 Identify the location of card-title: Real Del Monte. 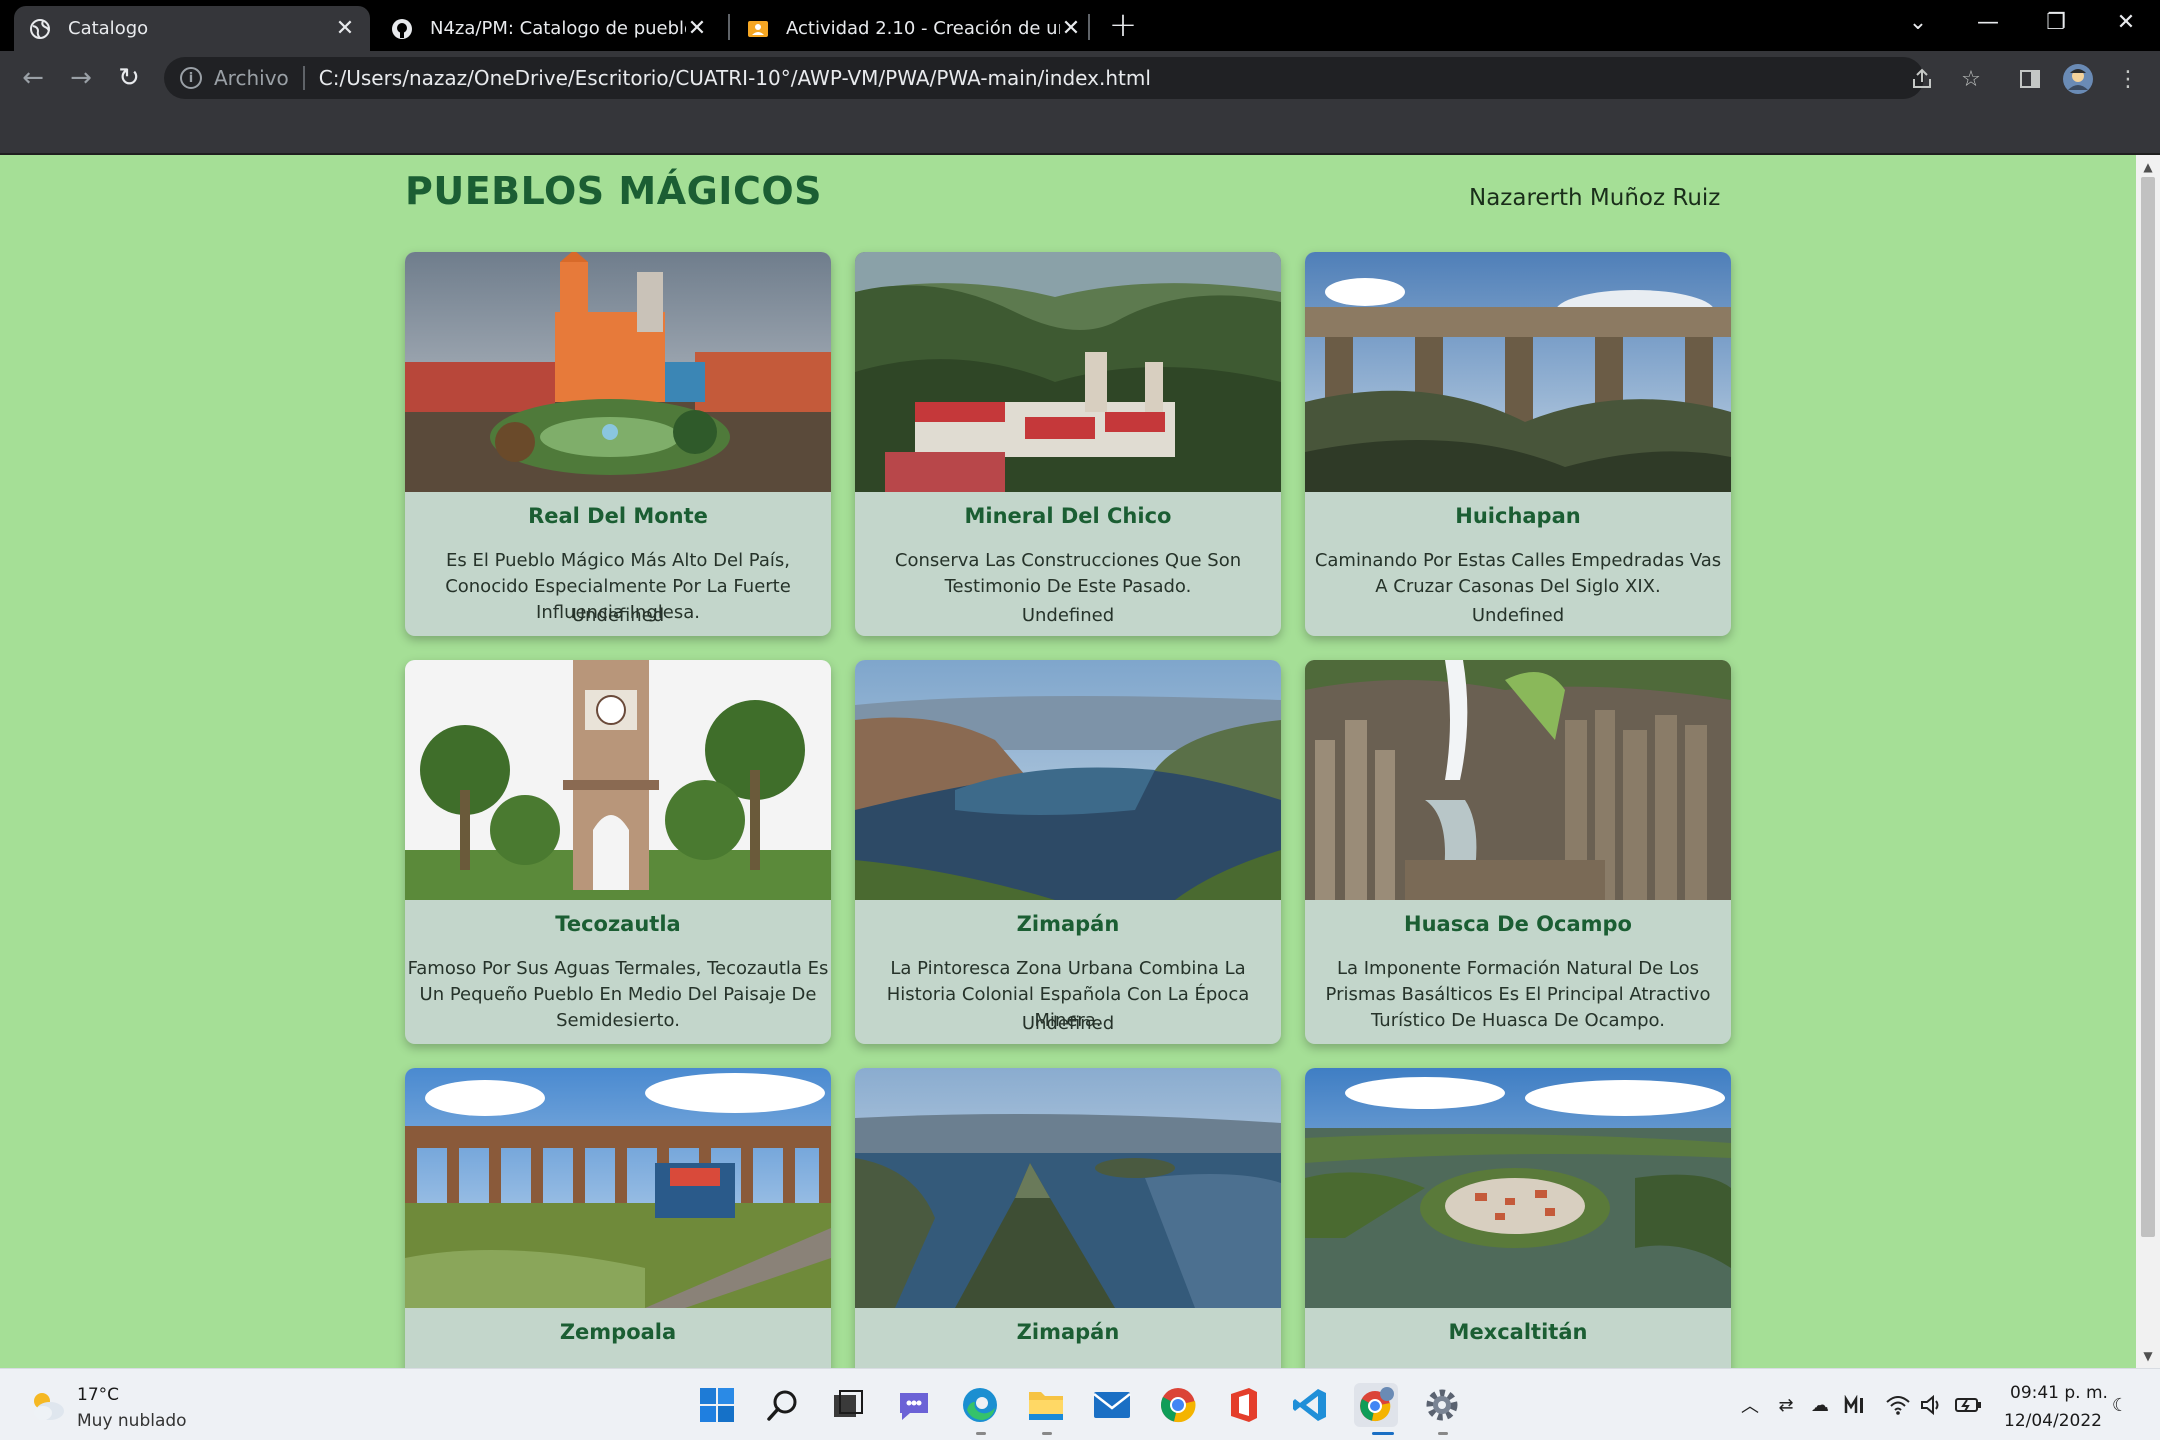
(618, 516).